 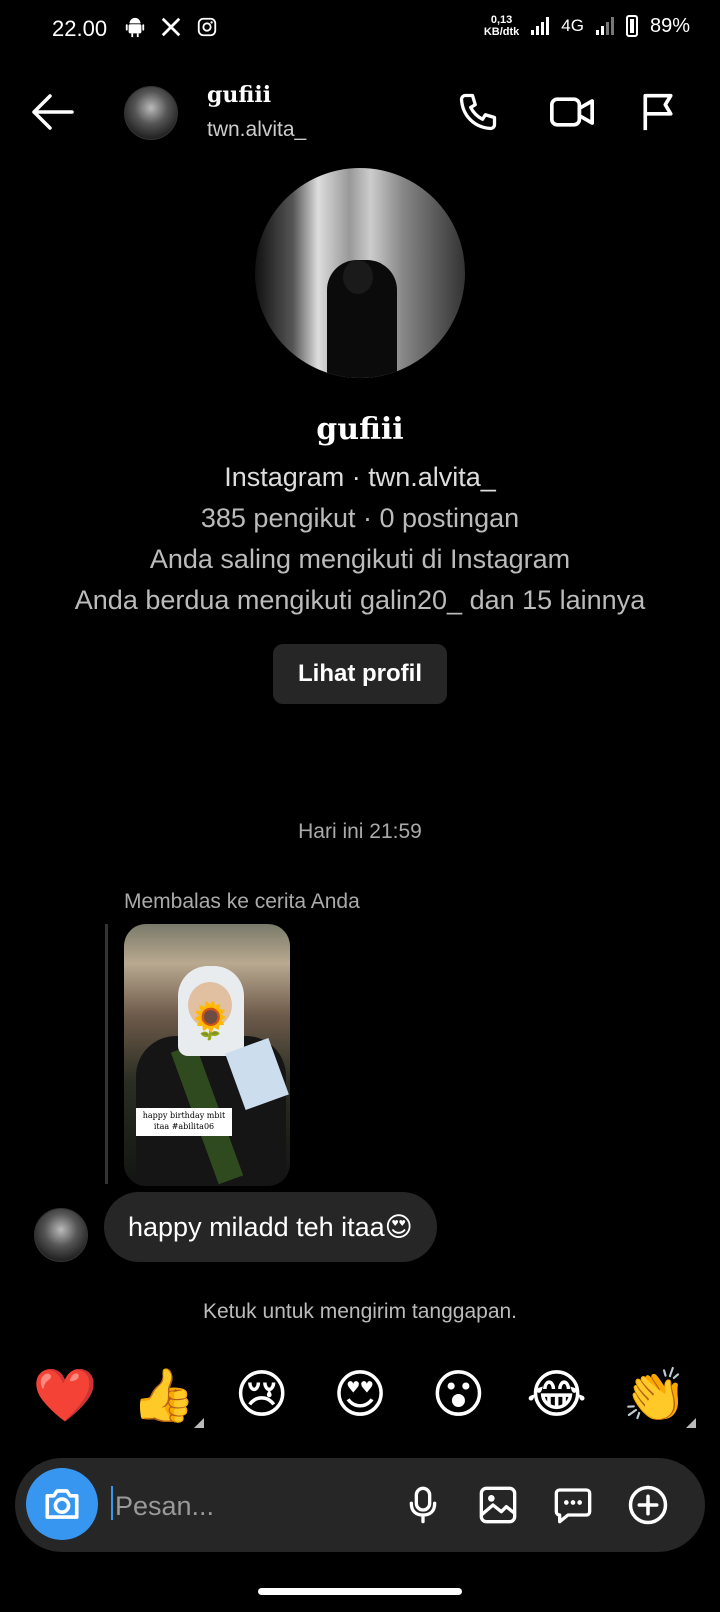 I want to click on reply-label: Membalas ke cerita Anda, so click(x=242, y=901).